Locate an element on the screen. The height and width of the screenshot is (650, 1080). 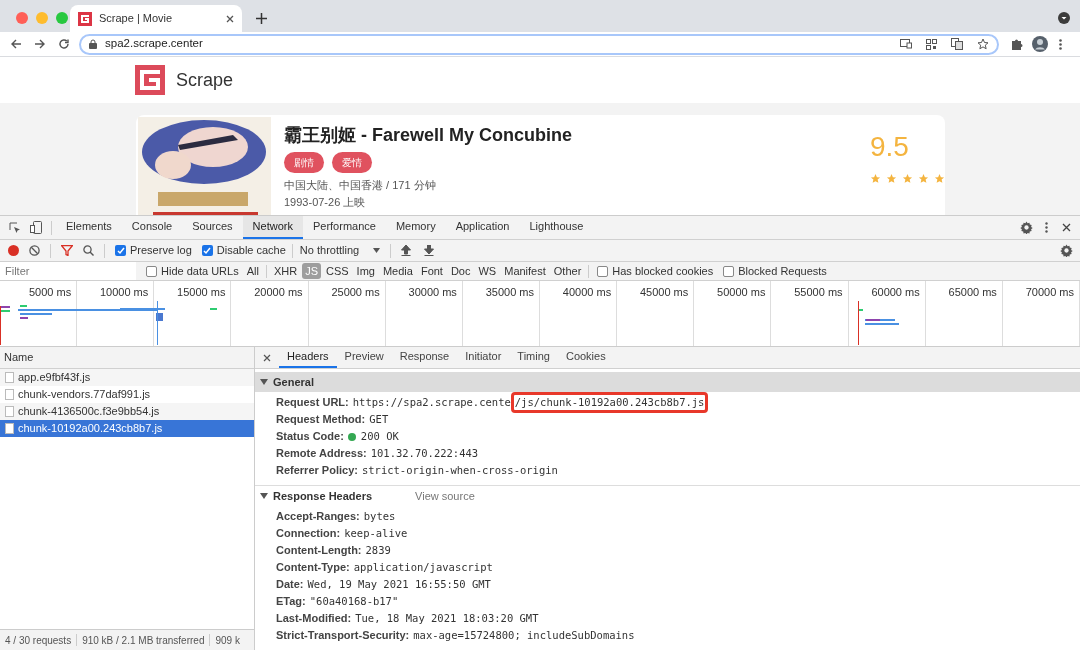
devtools-tab: Performance is located at coordinates (344, 227).